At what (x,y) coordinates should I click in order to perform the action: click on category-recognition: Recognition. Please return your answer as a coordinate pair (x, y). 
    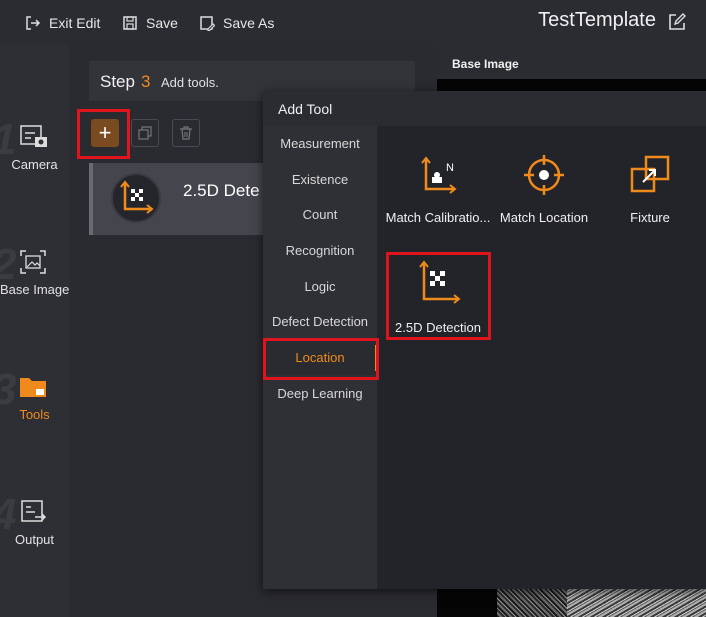
    Looking at the image, I should click on (320, 251).